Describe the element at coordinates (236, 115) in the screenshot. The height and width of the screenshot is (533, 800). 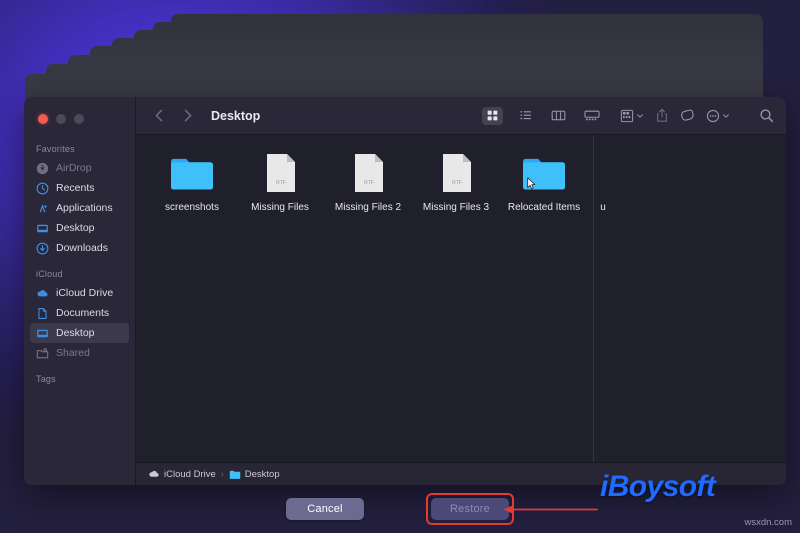
I see `window-title: Desktop` at that location.